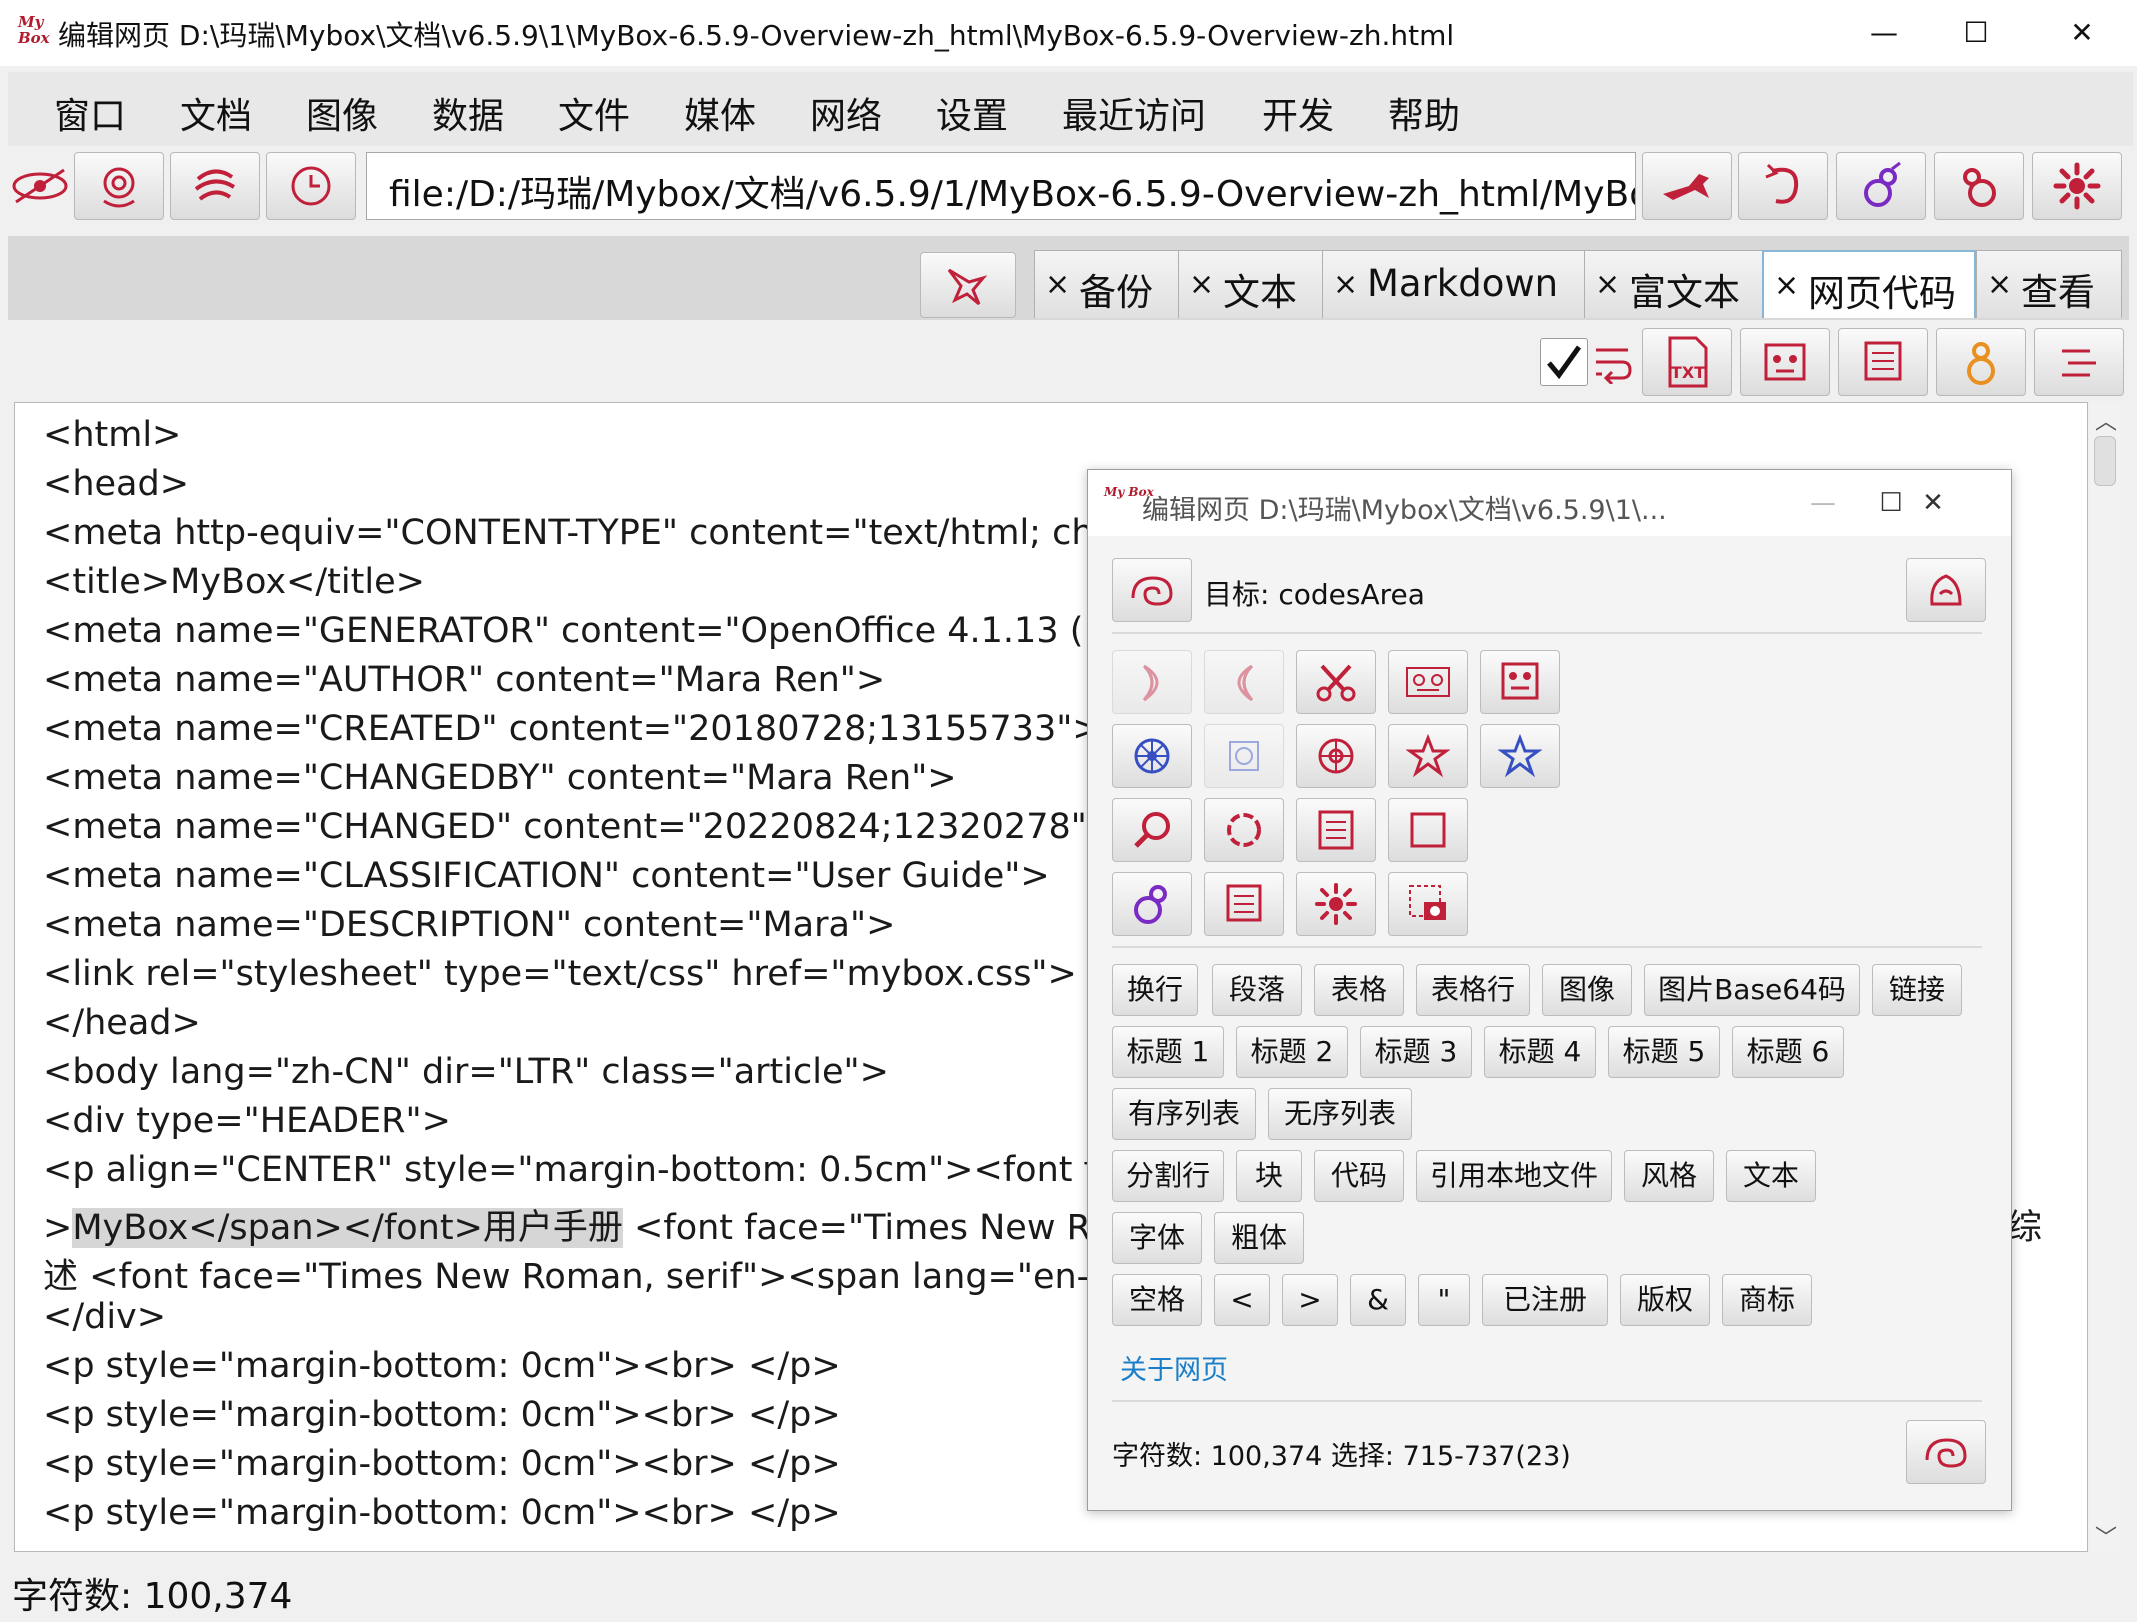  Describe the element at coordinates (968, 285) in the screenshot. I see `tab-menu-button` at that location.